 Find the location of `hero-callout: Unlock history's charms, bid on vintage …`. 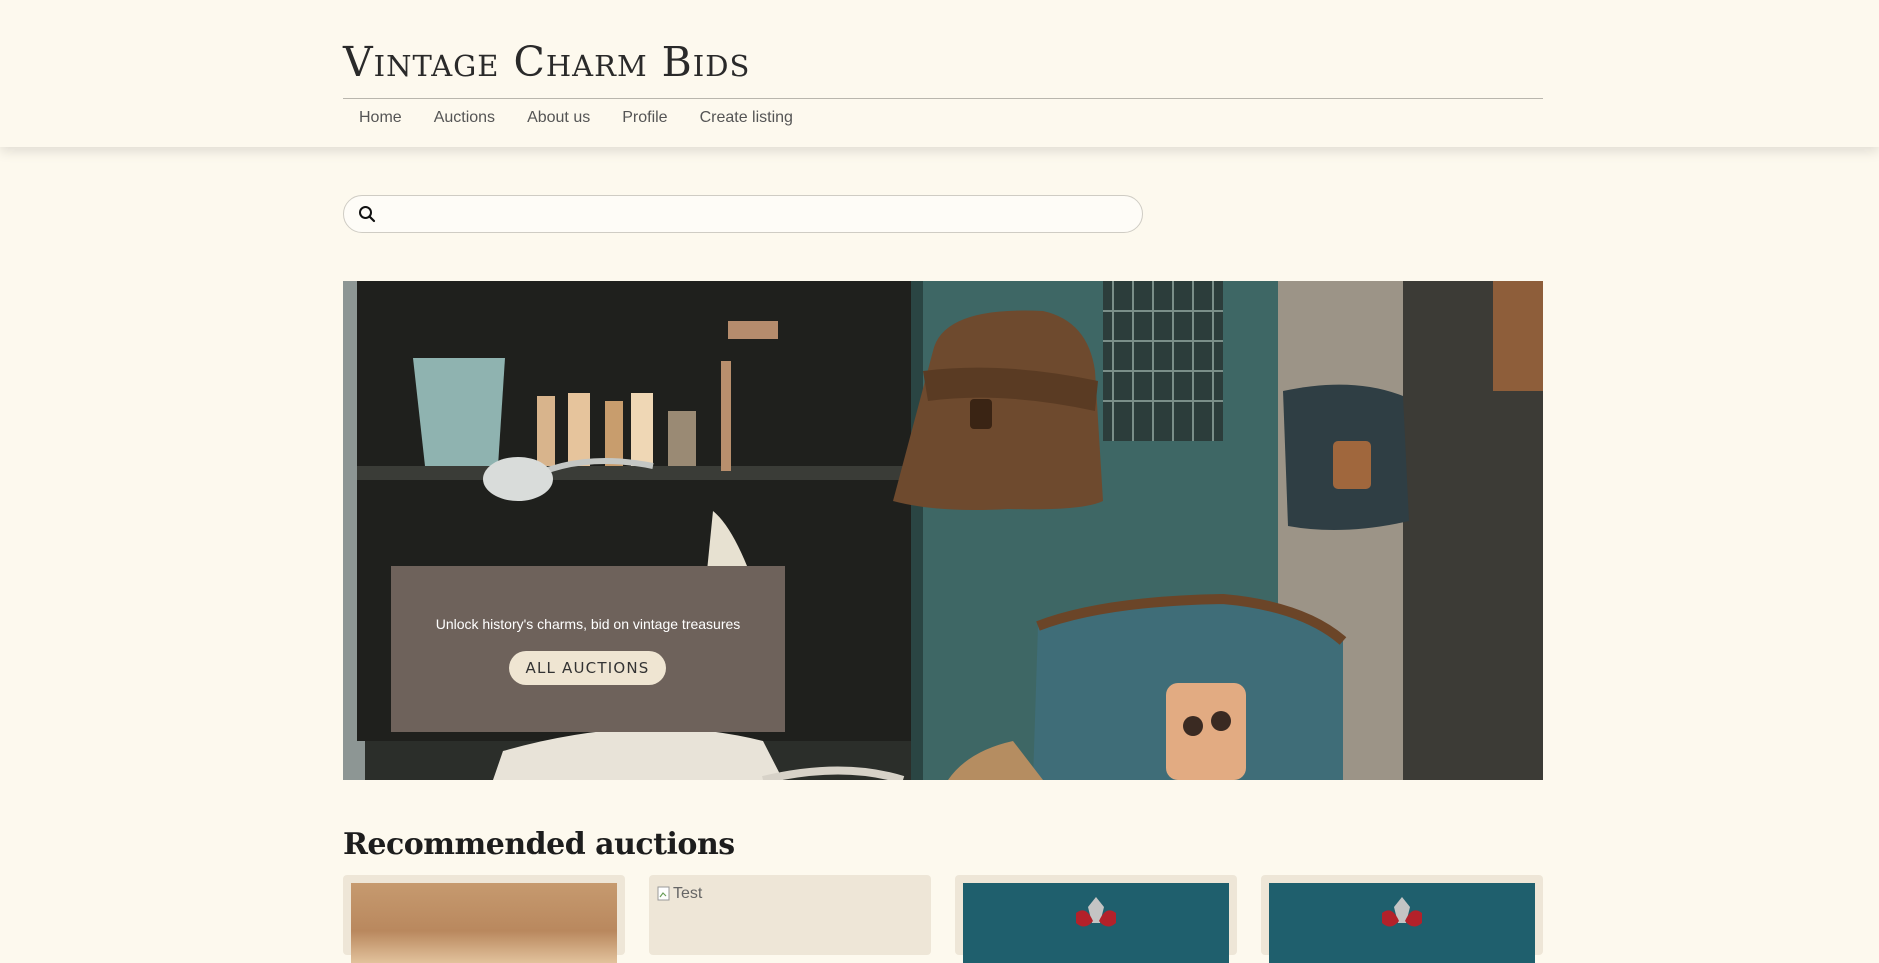

hero-callout: Unlock history's charms, bid on vintage … is located at coordinates (588, 649).